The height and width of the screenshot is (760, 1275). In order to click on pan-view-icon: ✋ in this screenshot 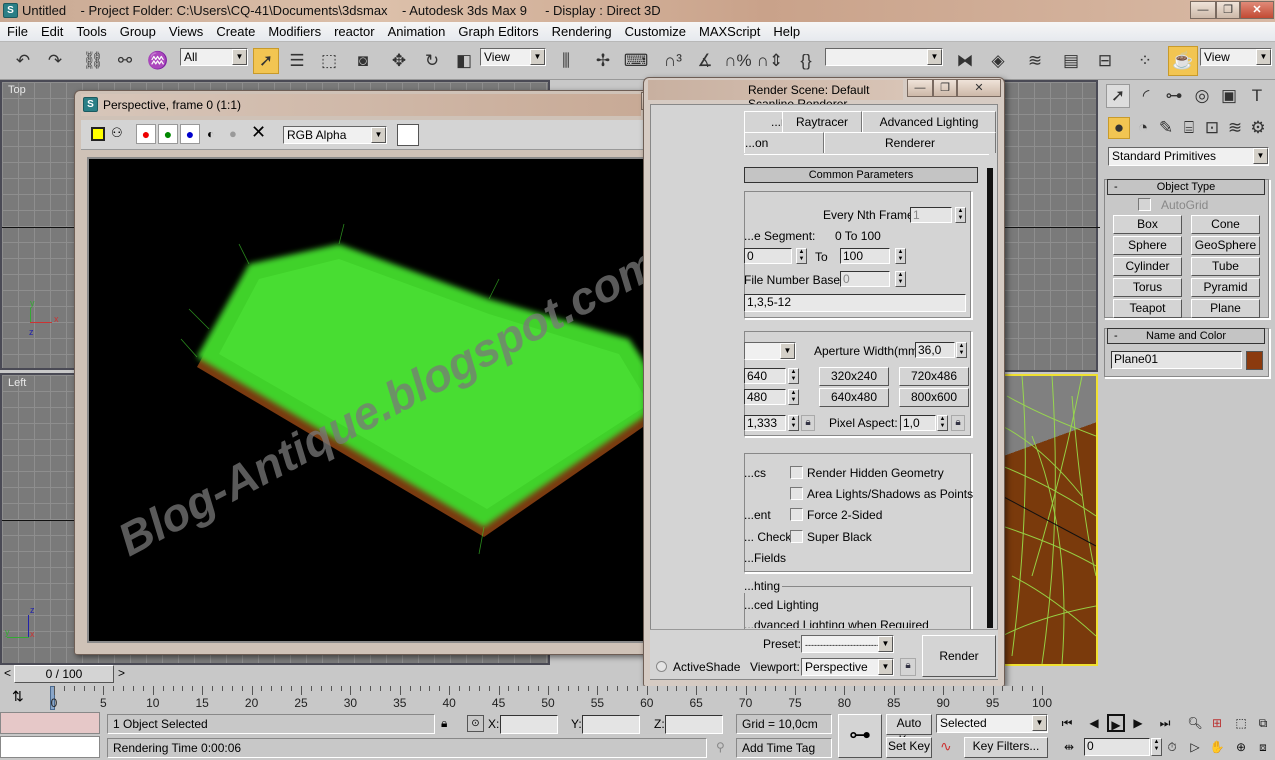, I will do `click(1217, 747)`.